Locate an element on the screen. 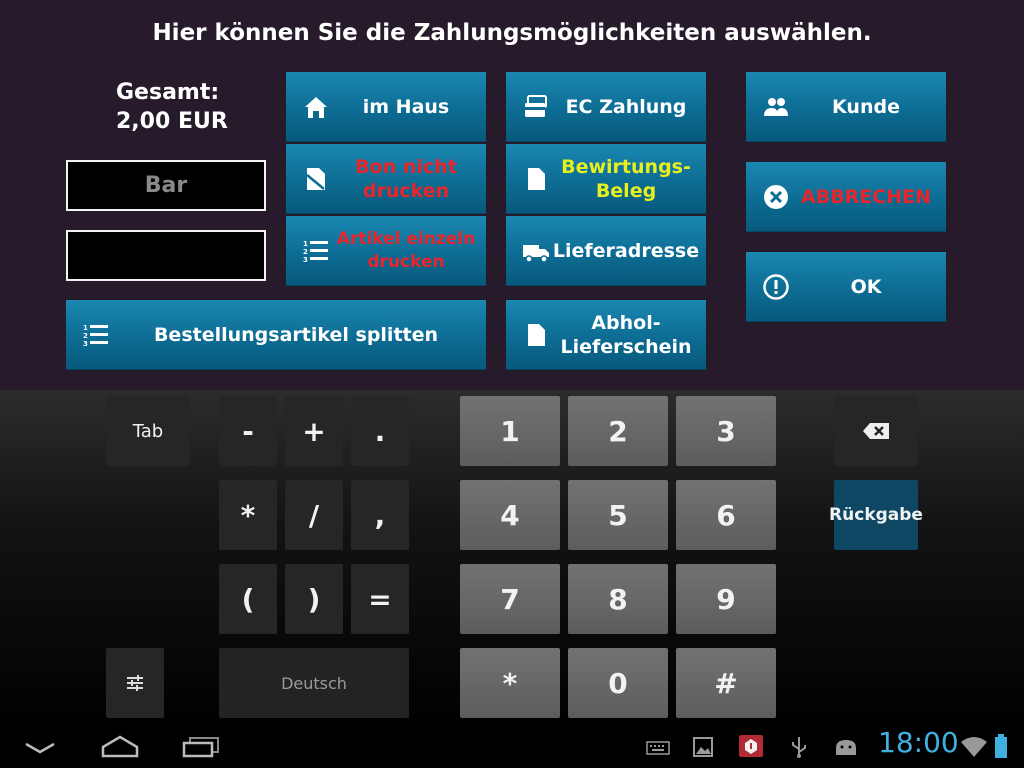  no-receipt-button: Bon nicht drucken is located at coordinates (386, 179).